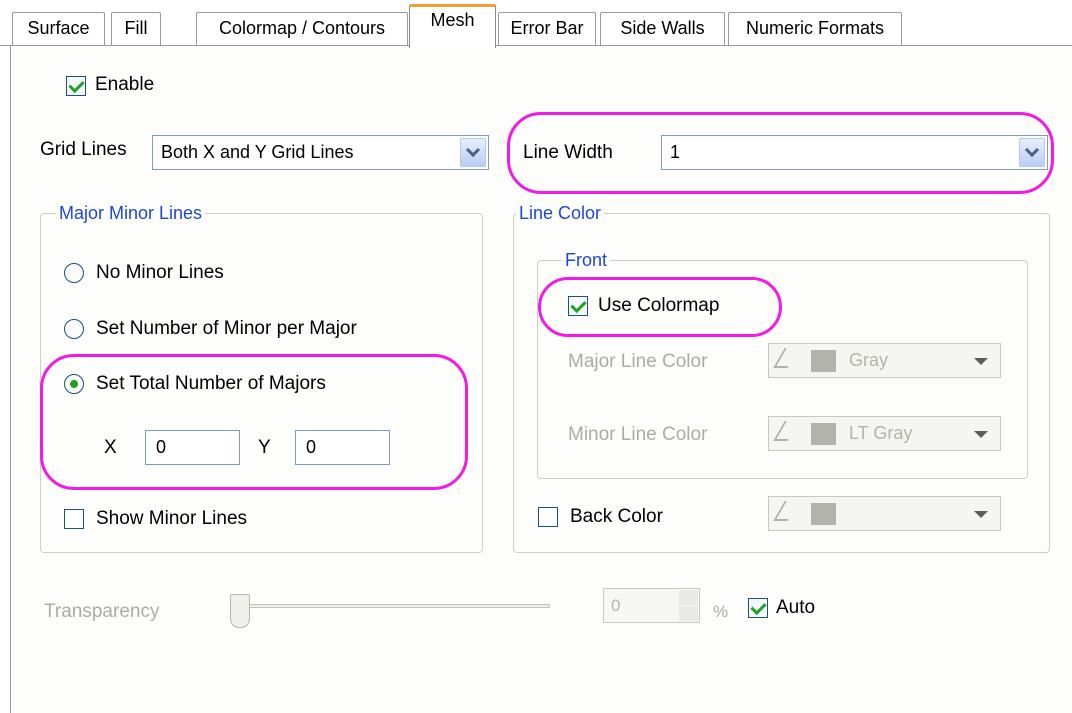 The width and height of the screenshot is (1072, 713). Describe the element at coordinates (578, 306) in the screenshot. I see `use-colormap-checkbox` at that location.